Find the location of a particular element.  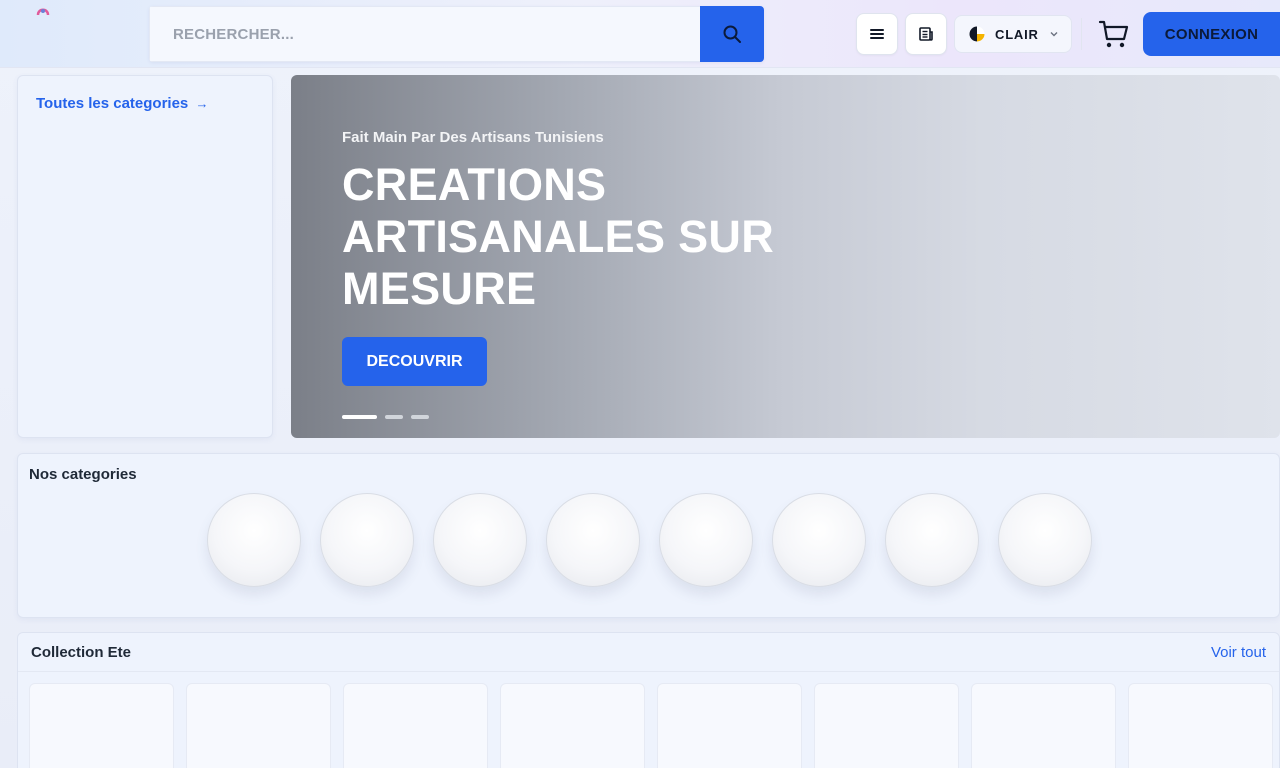

header-divider is located at coordinates (1081, 34).